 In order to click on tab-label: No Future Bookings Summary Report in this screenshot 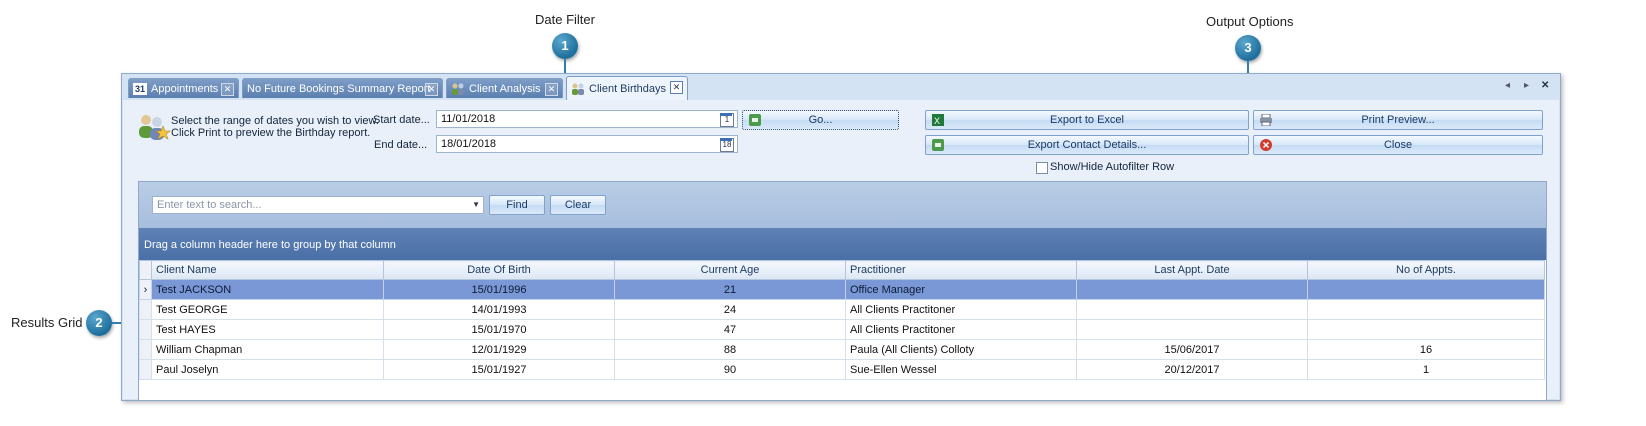, I will do `click(339, 88)`.